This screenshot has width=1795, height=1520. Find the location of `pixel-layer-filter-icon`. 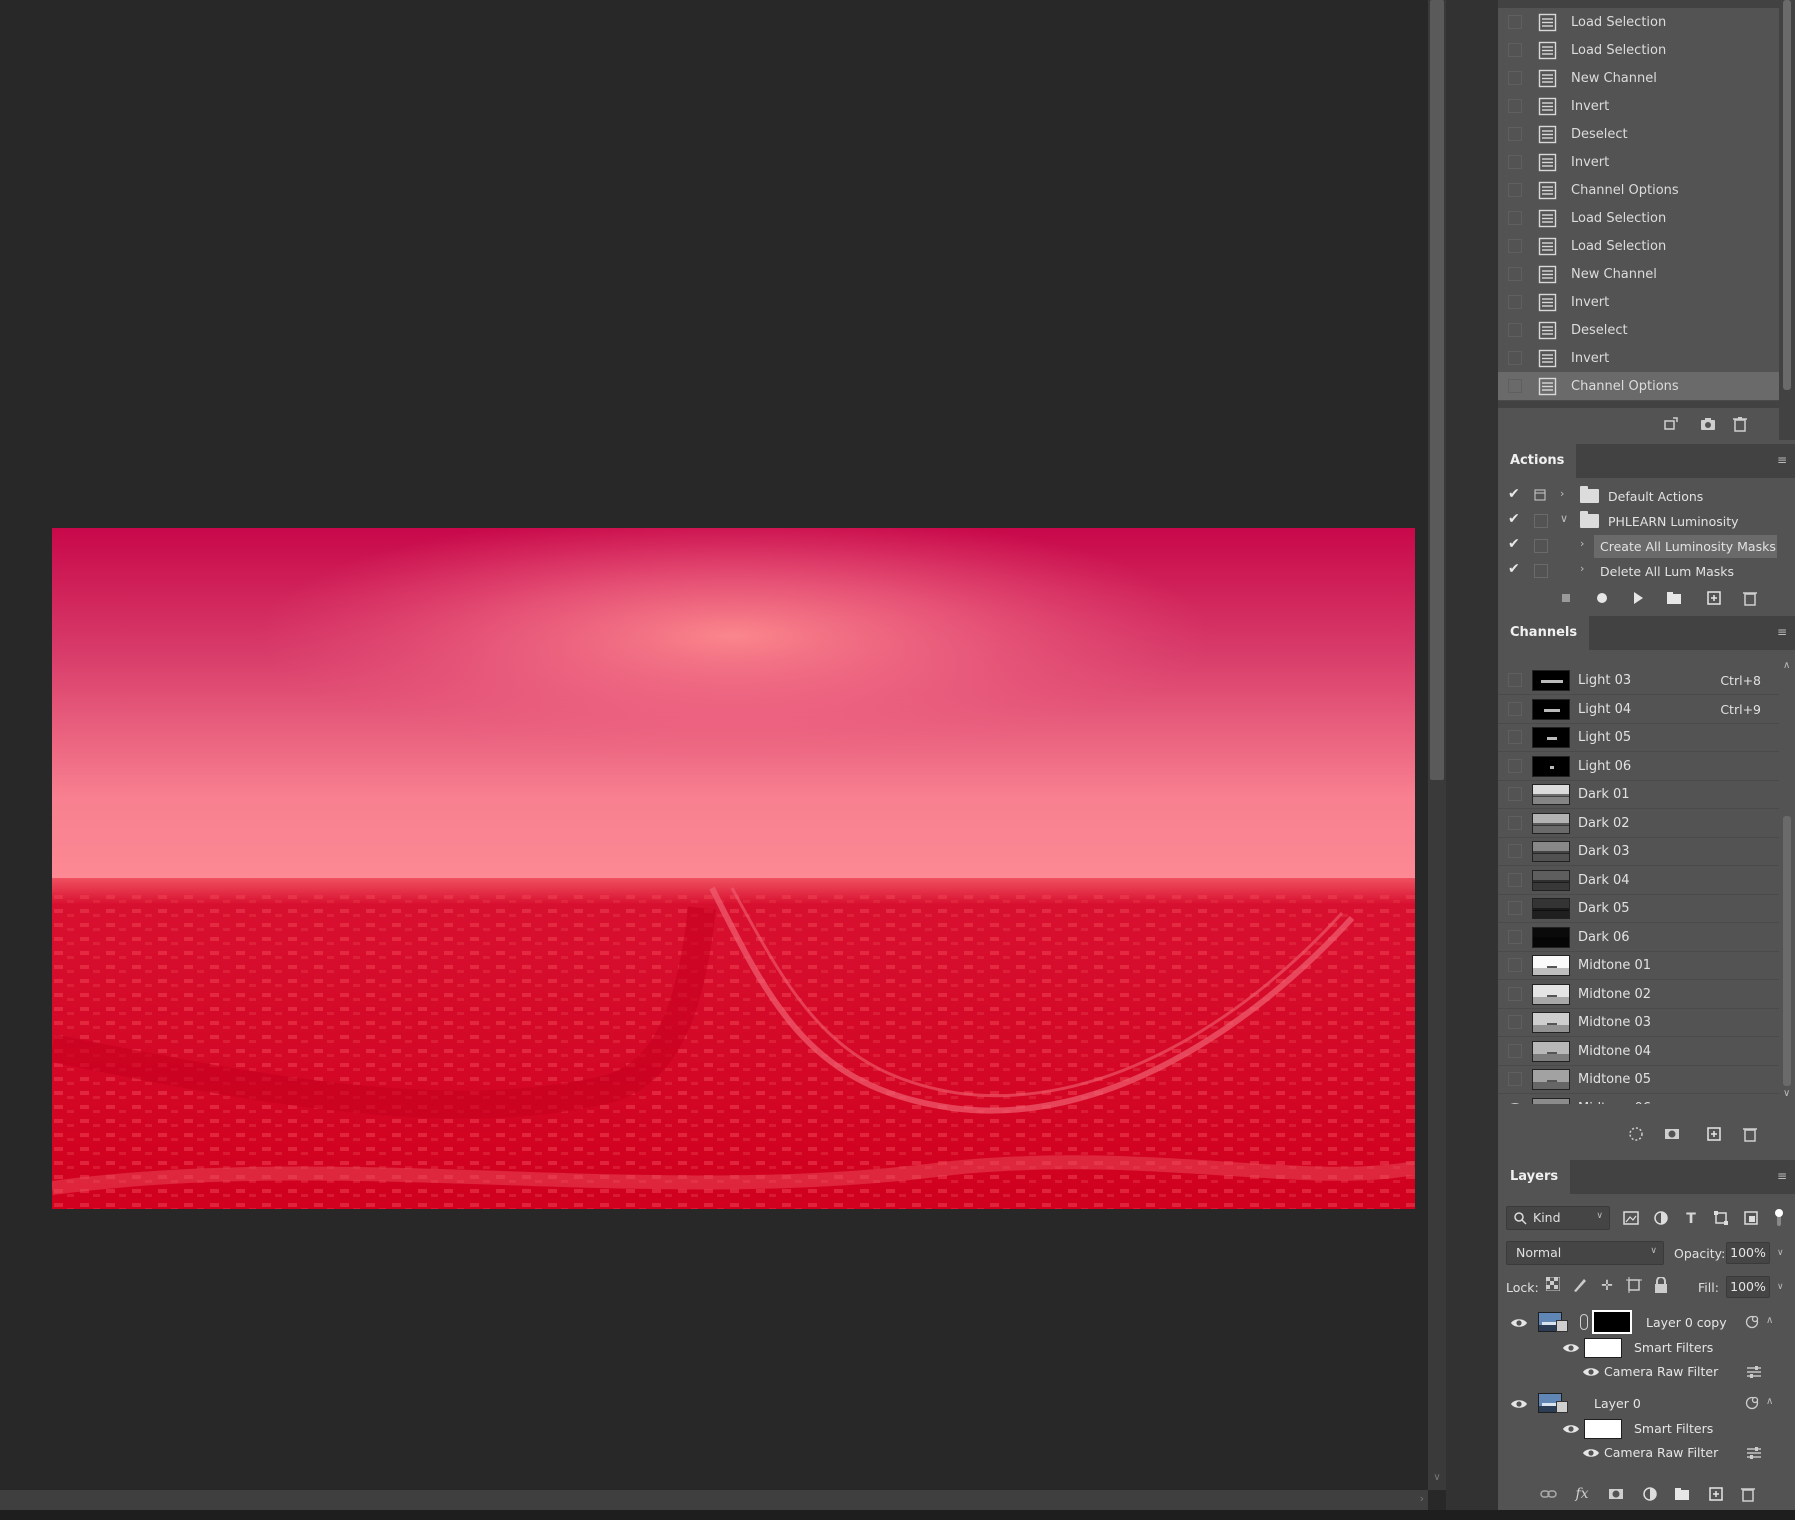

pixel-layer-filter-icon is located at coordinates (1631, 1219).